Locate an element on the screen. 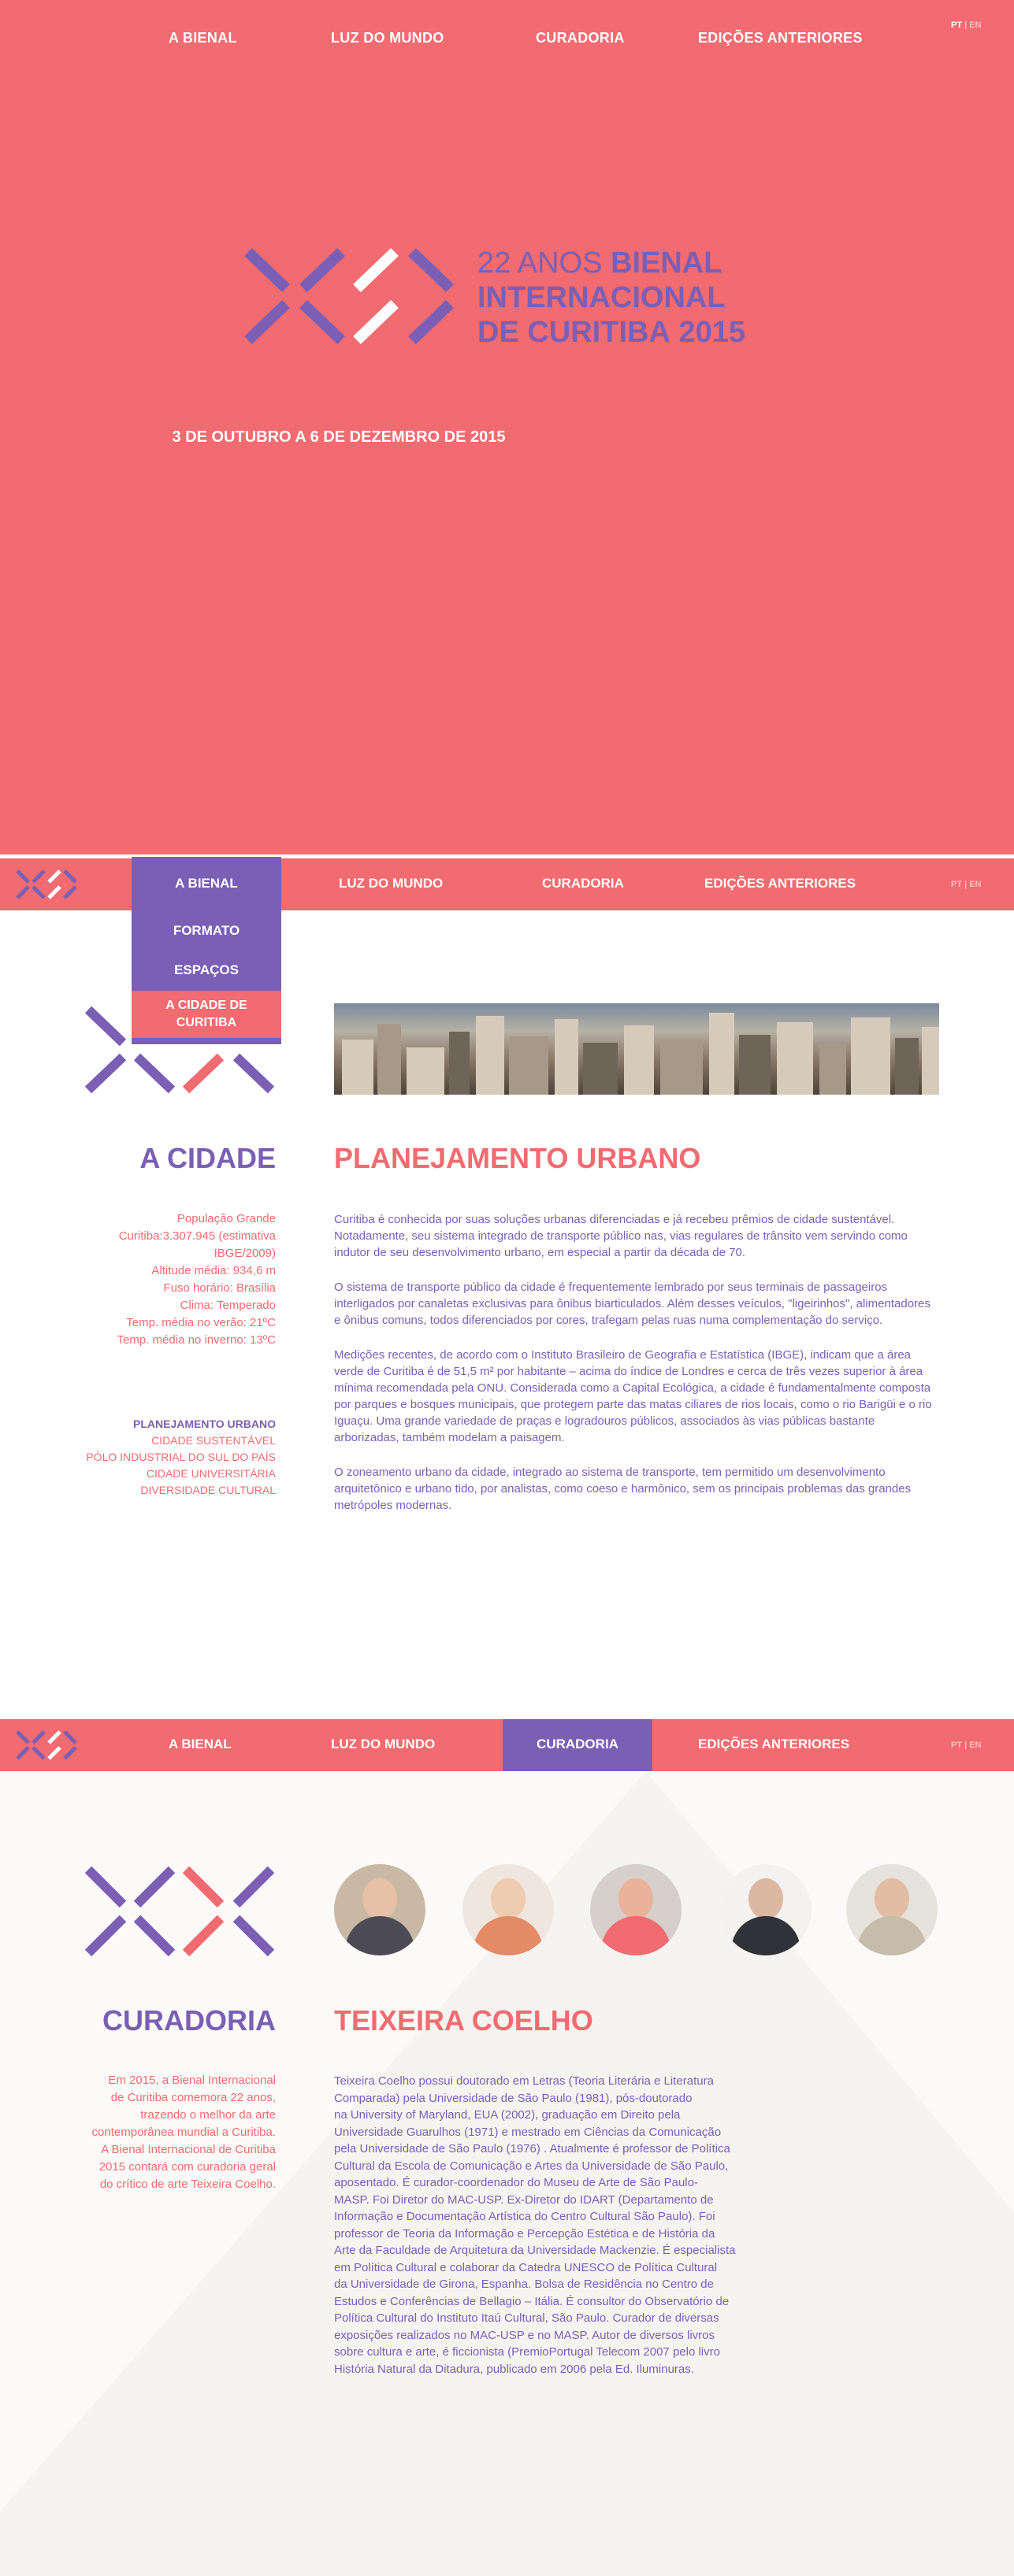  intro-line: 2015 contará com curadoria geral is located at coordinates (187, 2167).